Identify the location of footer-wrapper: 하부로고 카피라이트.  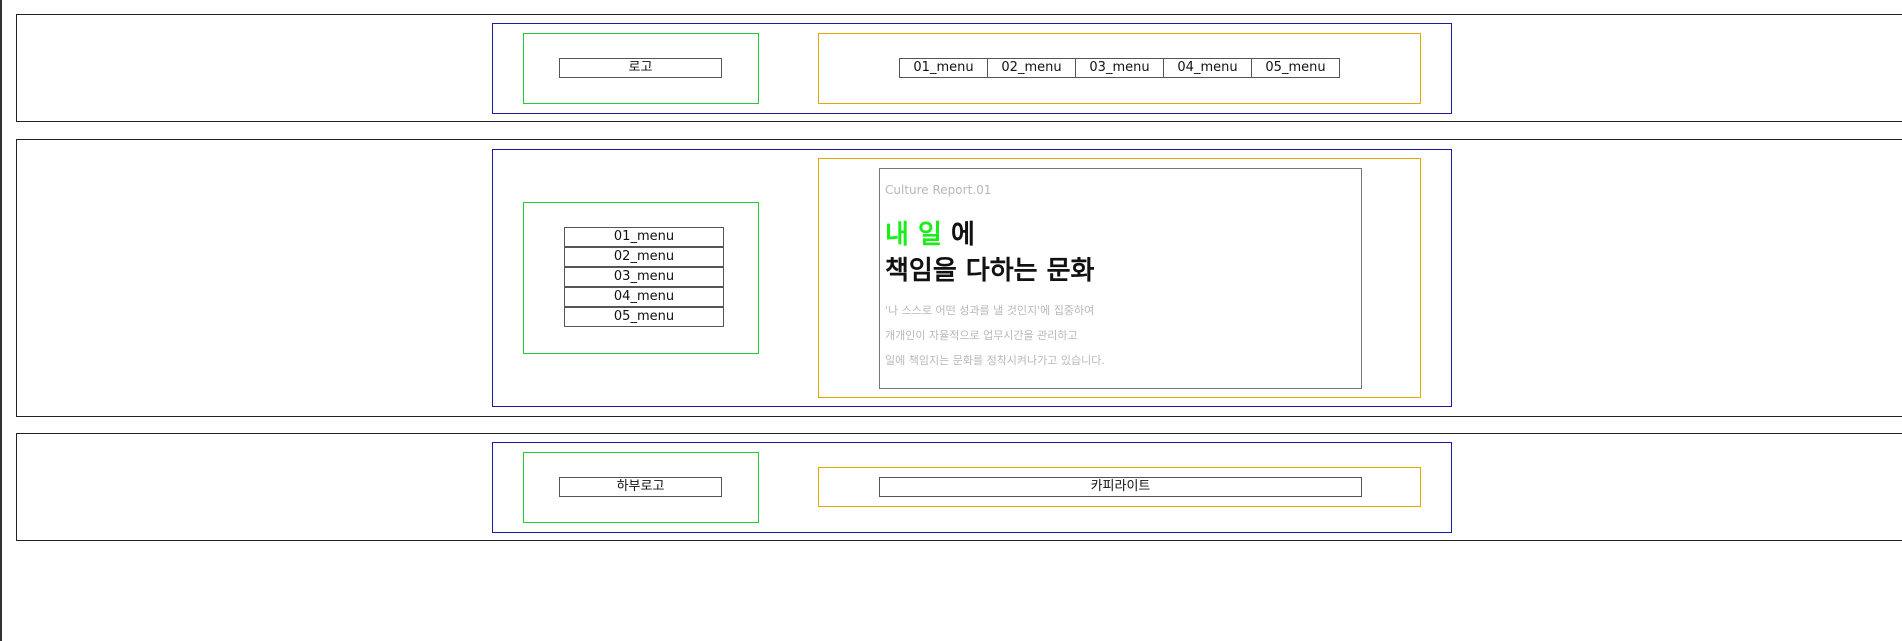
(972, 487).